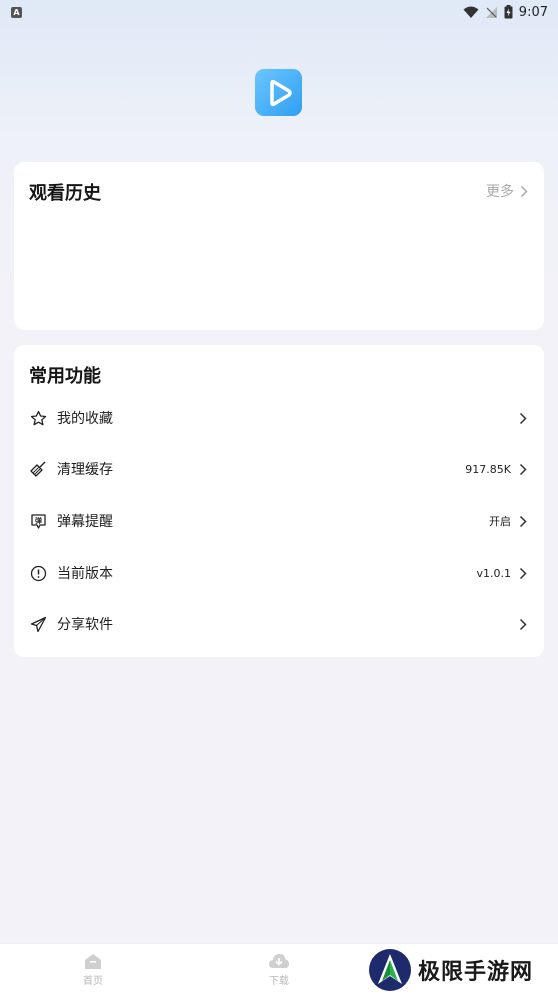 This screenshot has height=996, width=558. Describe the element at coordinates (16, 12) in the screenshot. I see `app-notification-icon: A` at that location.